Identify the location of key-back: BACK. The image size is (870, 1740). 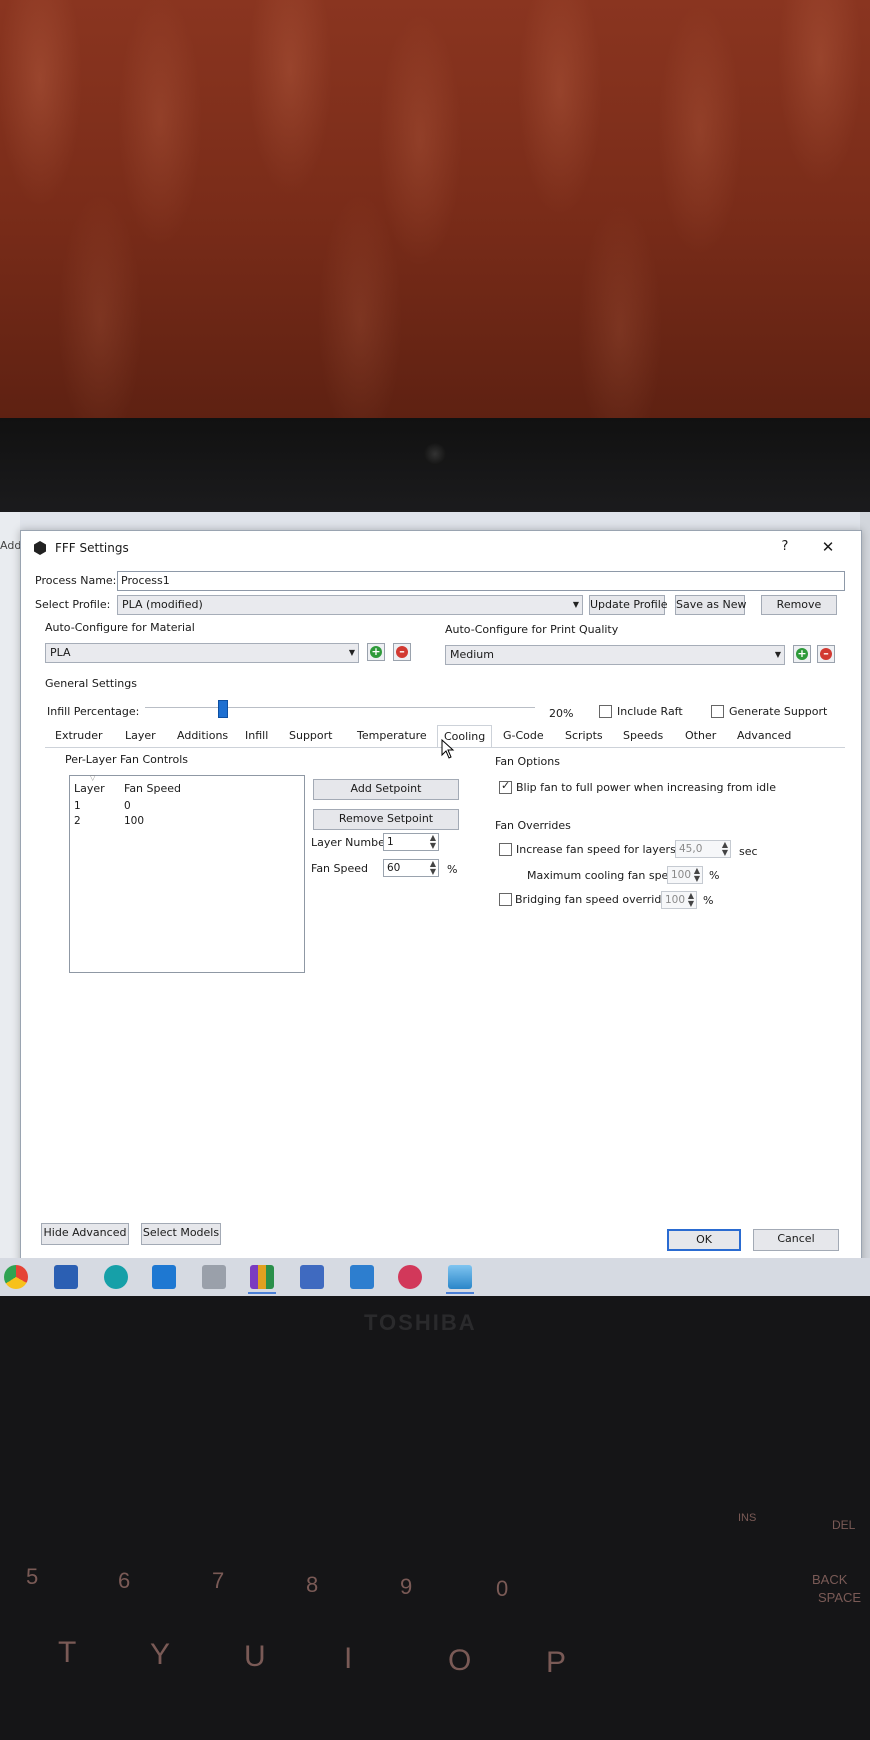
(830, 1579).